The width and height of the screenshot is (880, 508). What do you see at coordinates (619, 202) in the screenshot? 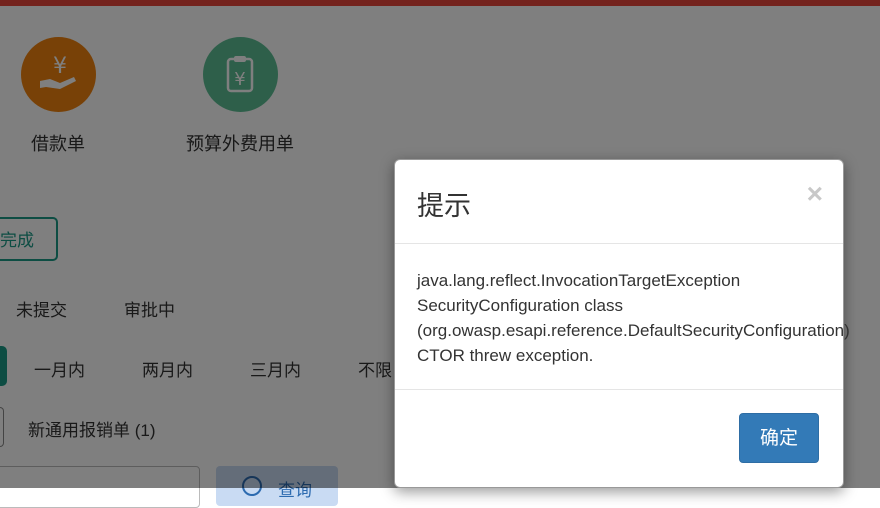
I see `dialog-header: 提示 ×` at bounding box center [619, 202].